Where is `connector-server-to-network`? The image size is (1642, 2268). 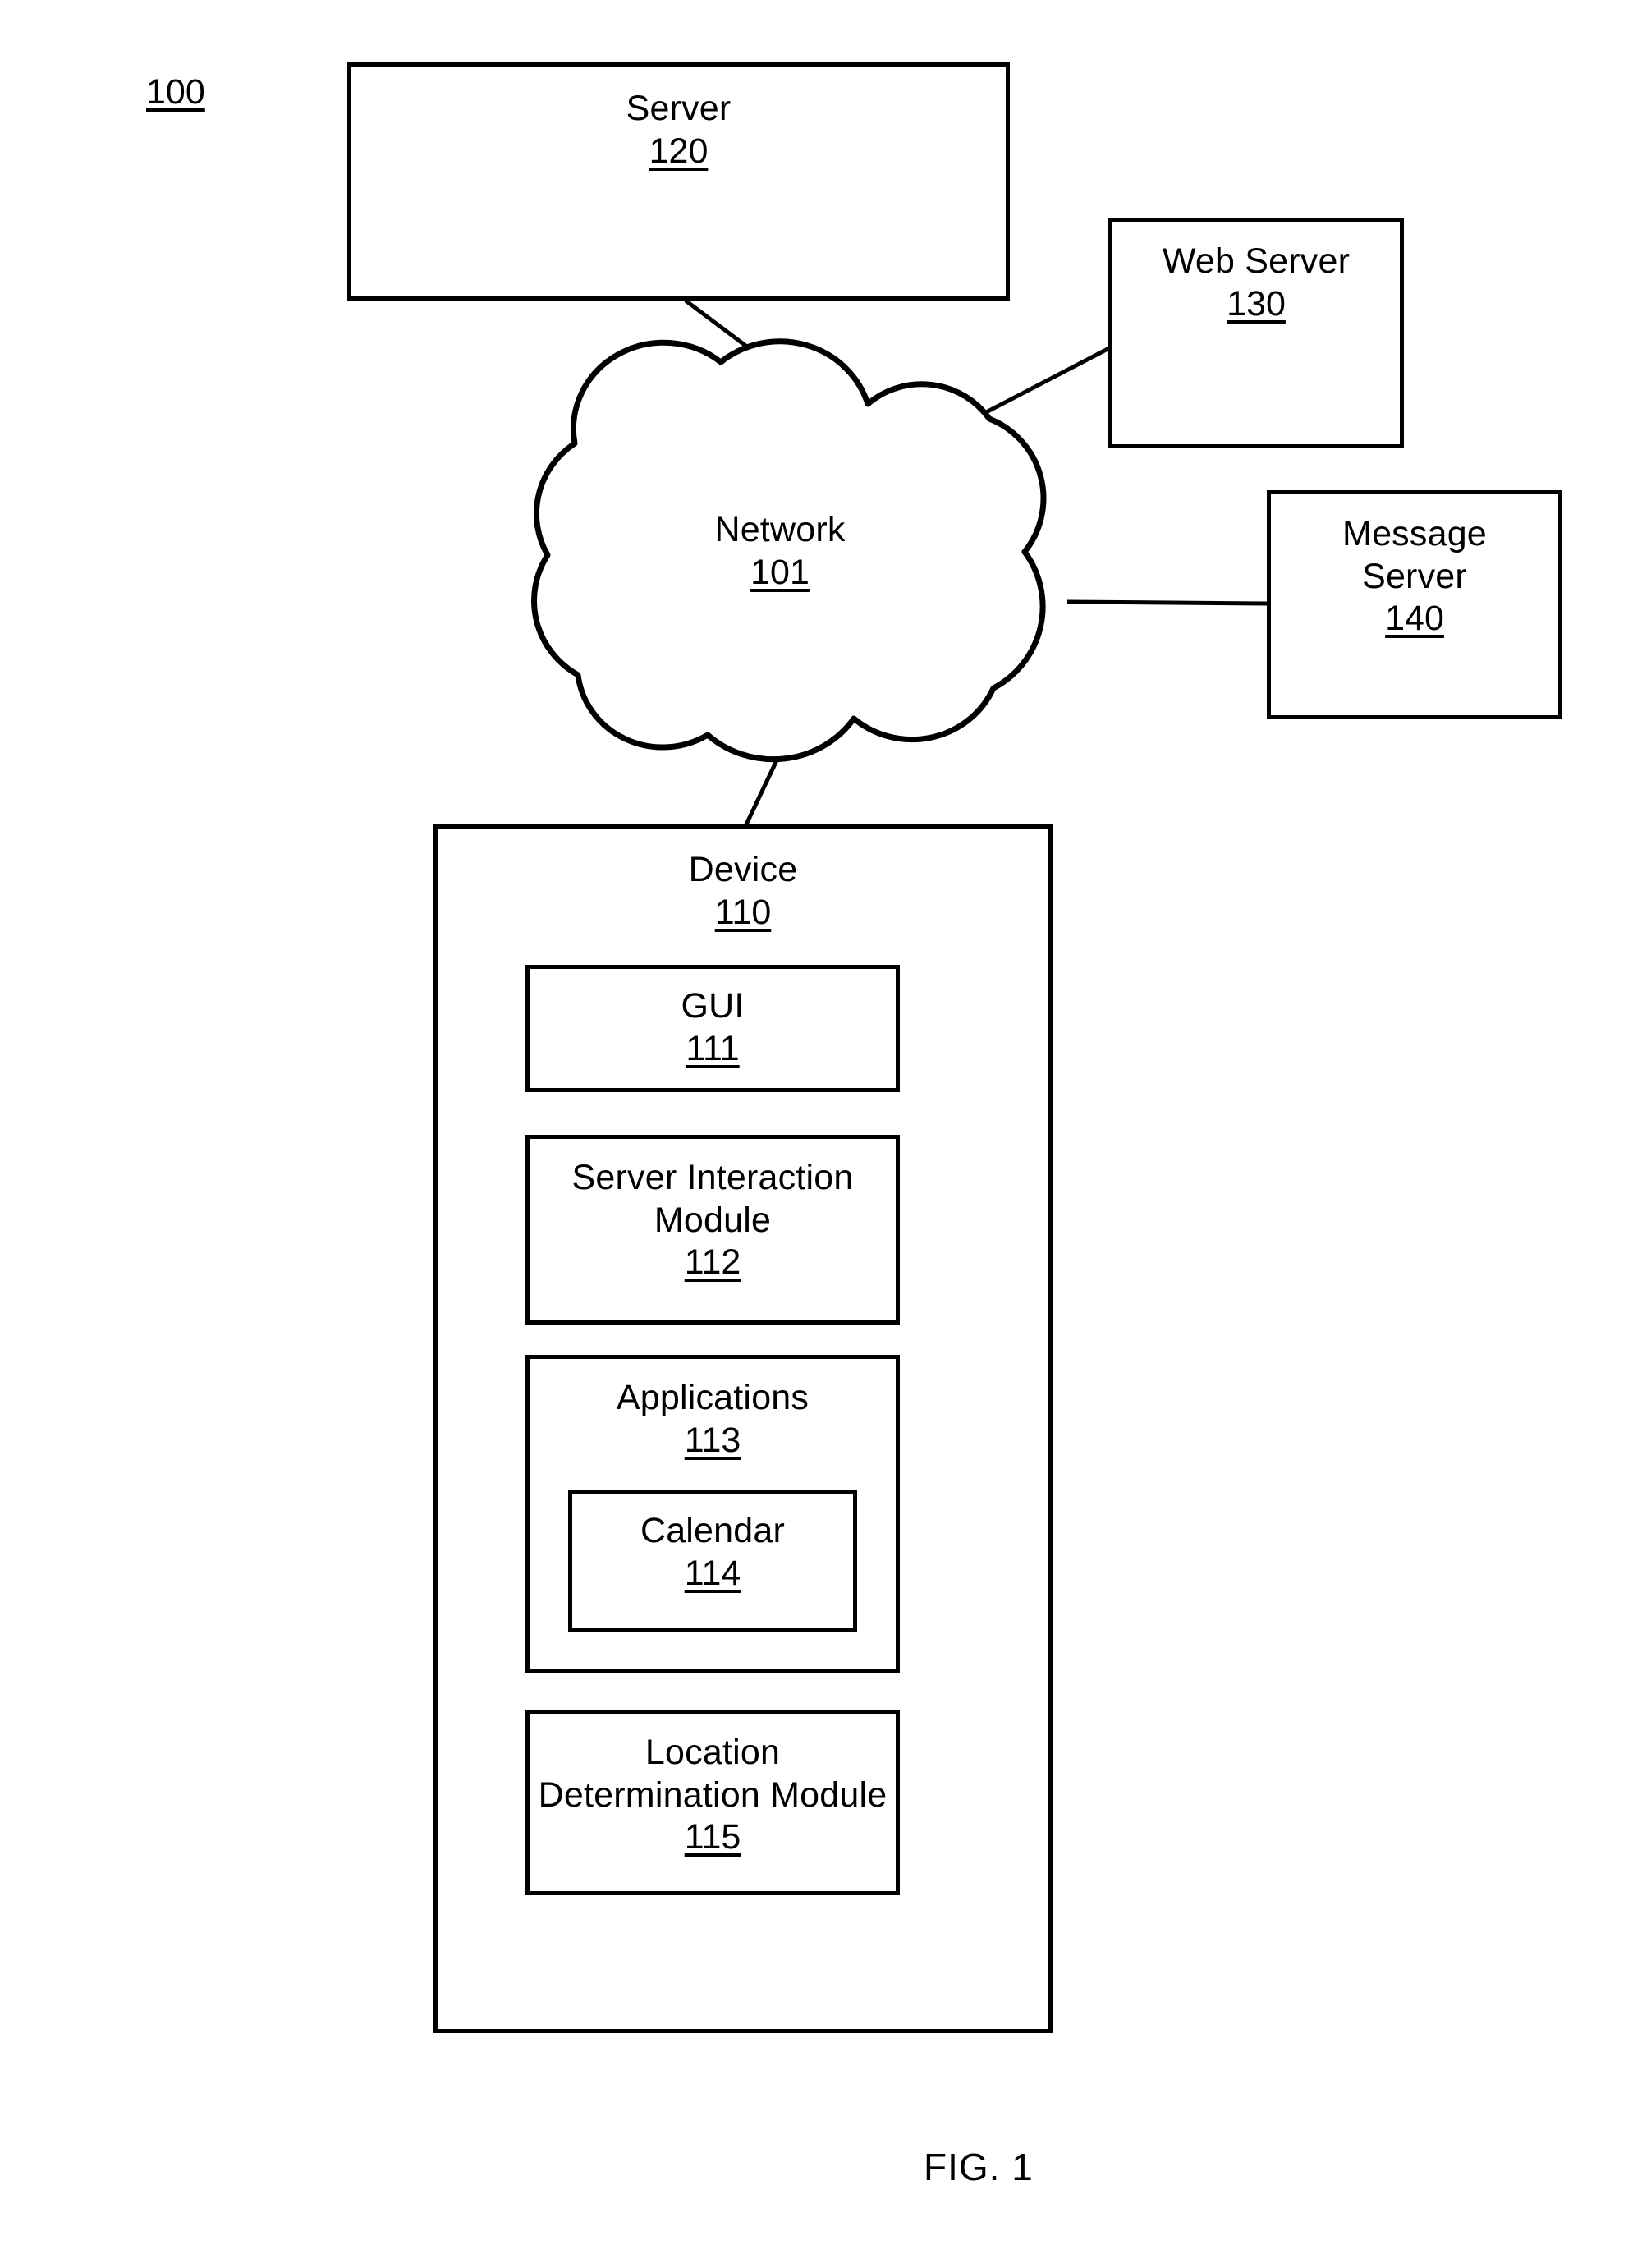
connector-server-to-network is located at coordinates (738, 340).